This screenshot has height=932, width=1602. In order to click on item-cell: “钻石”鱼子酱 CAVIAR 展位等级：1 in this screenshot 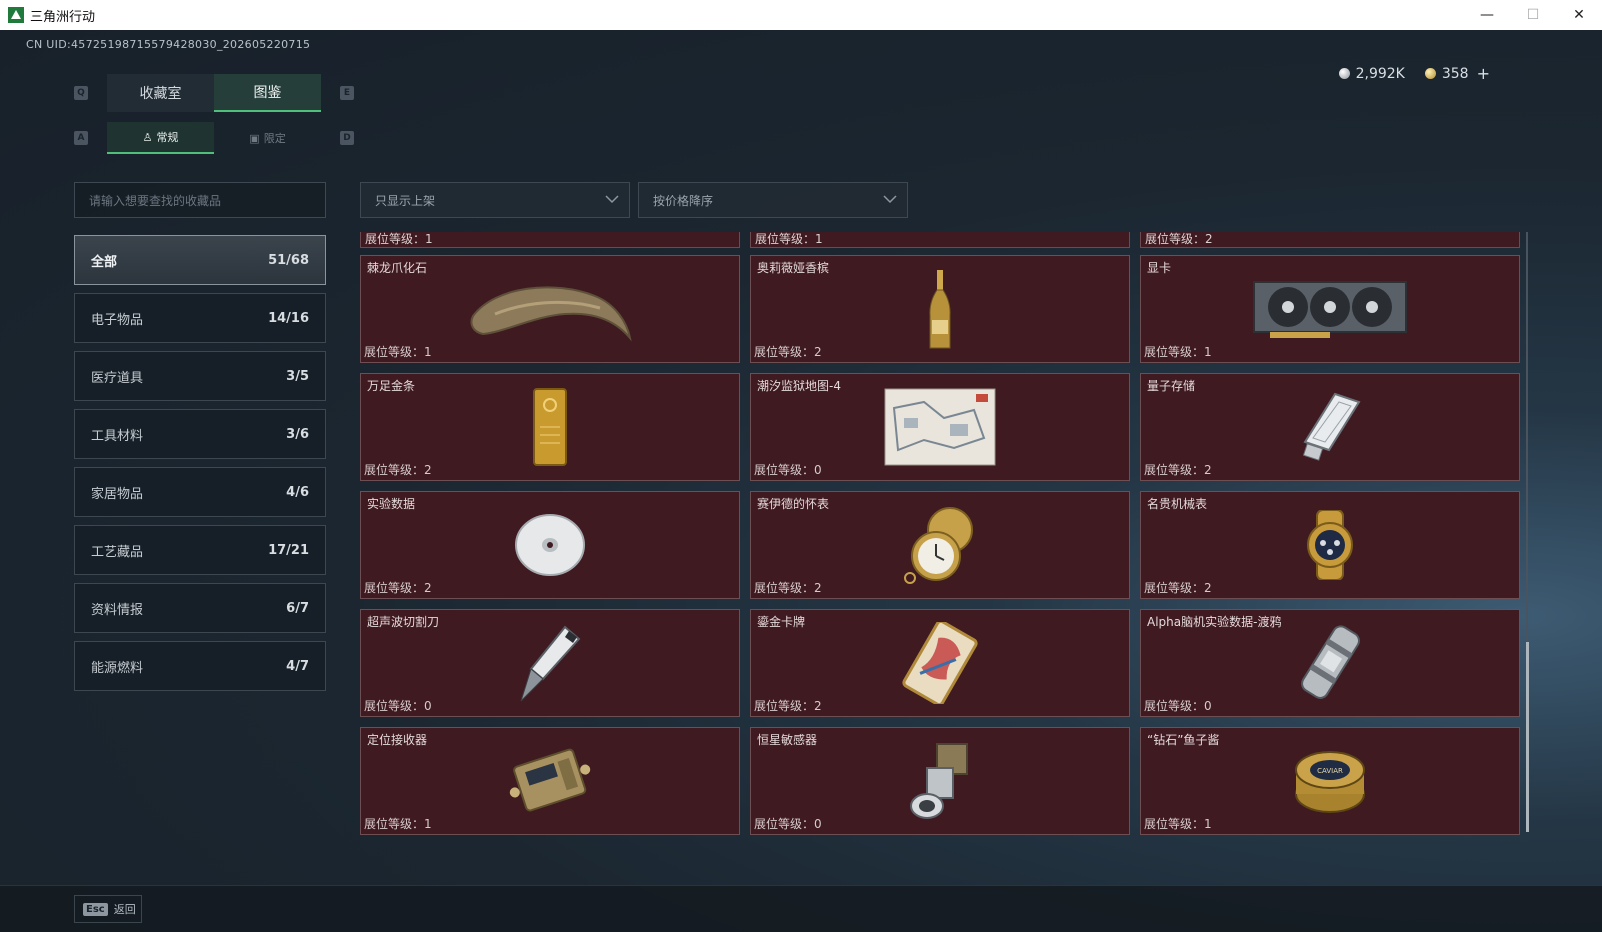, I will do `click(1330, 781)`.